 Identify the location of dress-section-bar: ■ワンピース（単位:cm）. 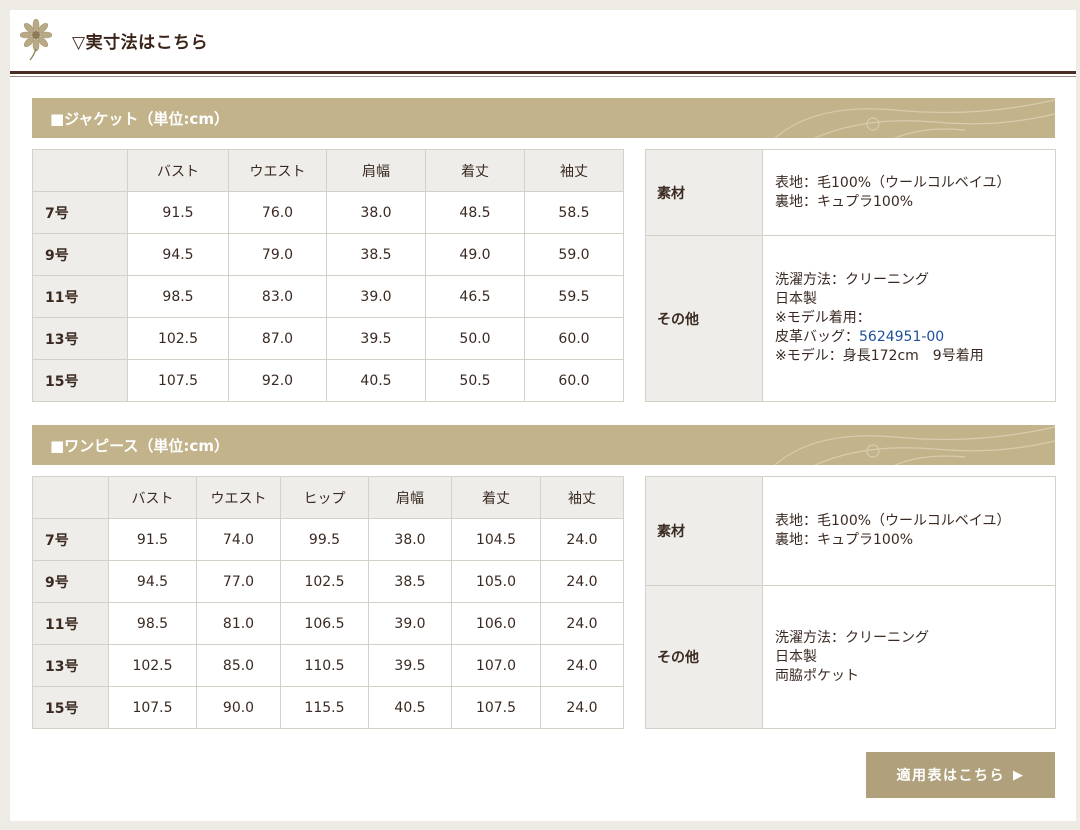
(543, 445).